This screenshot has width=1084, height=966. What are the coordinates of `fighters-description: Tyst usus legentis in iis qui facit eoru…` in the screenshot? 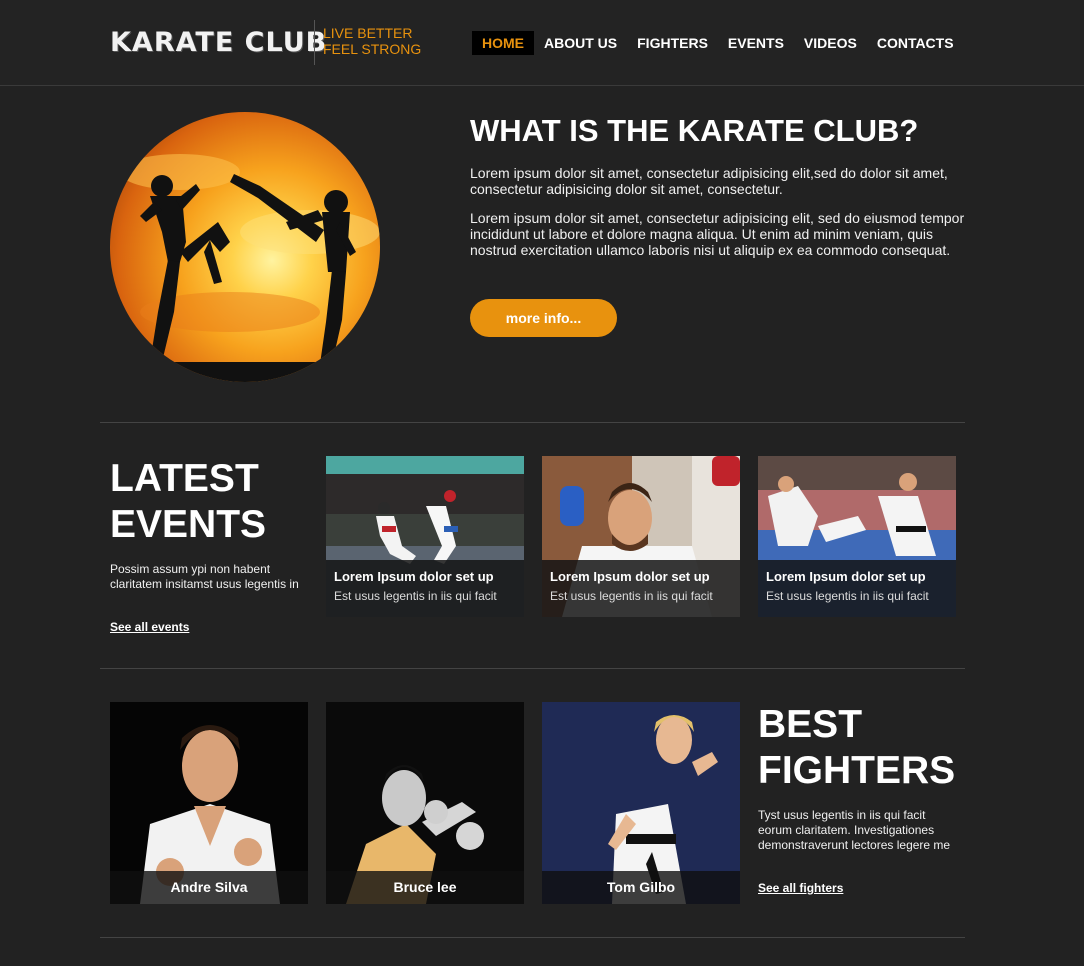 It's located at (854, 830).